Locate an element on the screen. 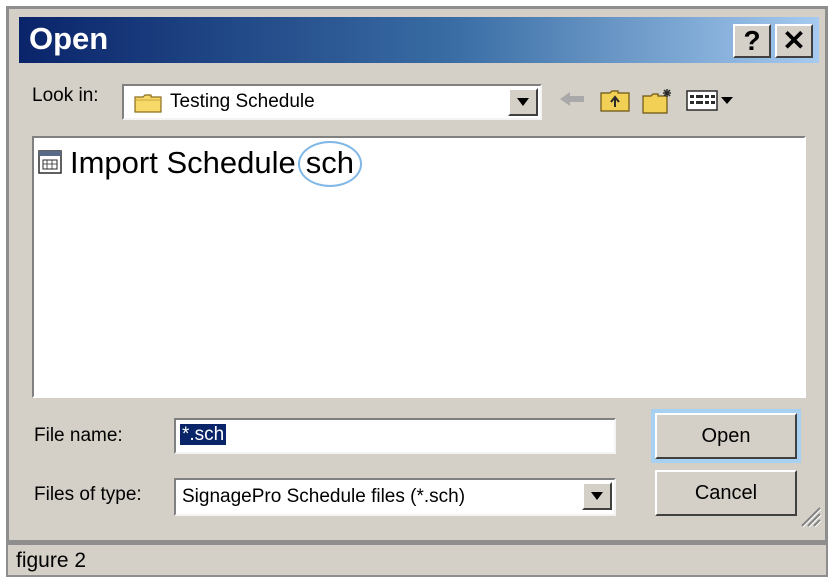 This screenshot has height=581, width=834. open-button: Open is located at coordinates (726, 436).